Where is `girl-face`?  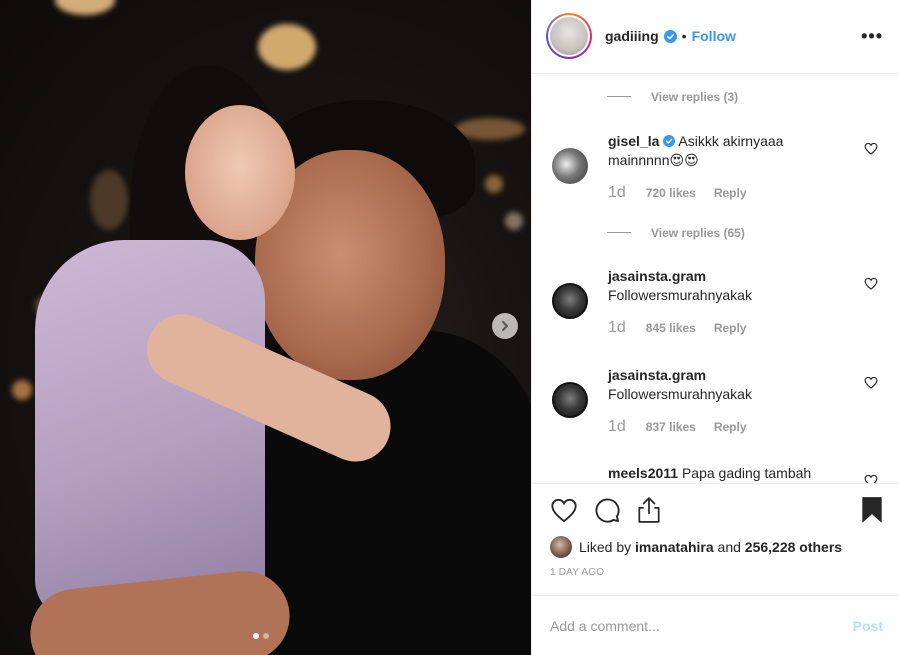
girl-face is located at coordinates (240, 172).